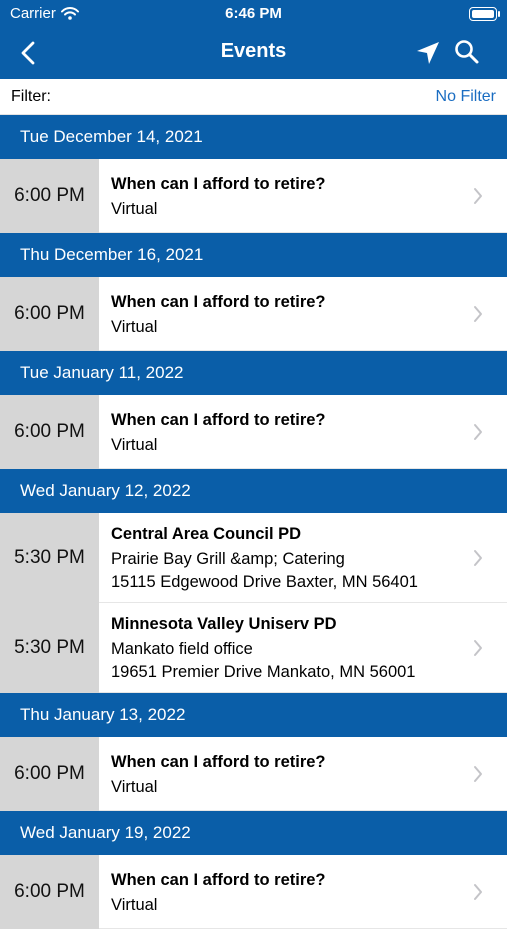 The image size is (507, 929). Describe the element at coordinates (206, 534) in the screenshot. I see `event-title: Central Area Council PD` at that location.